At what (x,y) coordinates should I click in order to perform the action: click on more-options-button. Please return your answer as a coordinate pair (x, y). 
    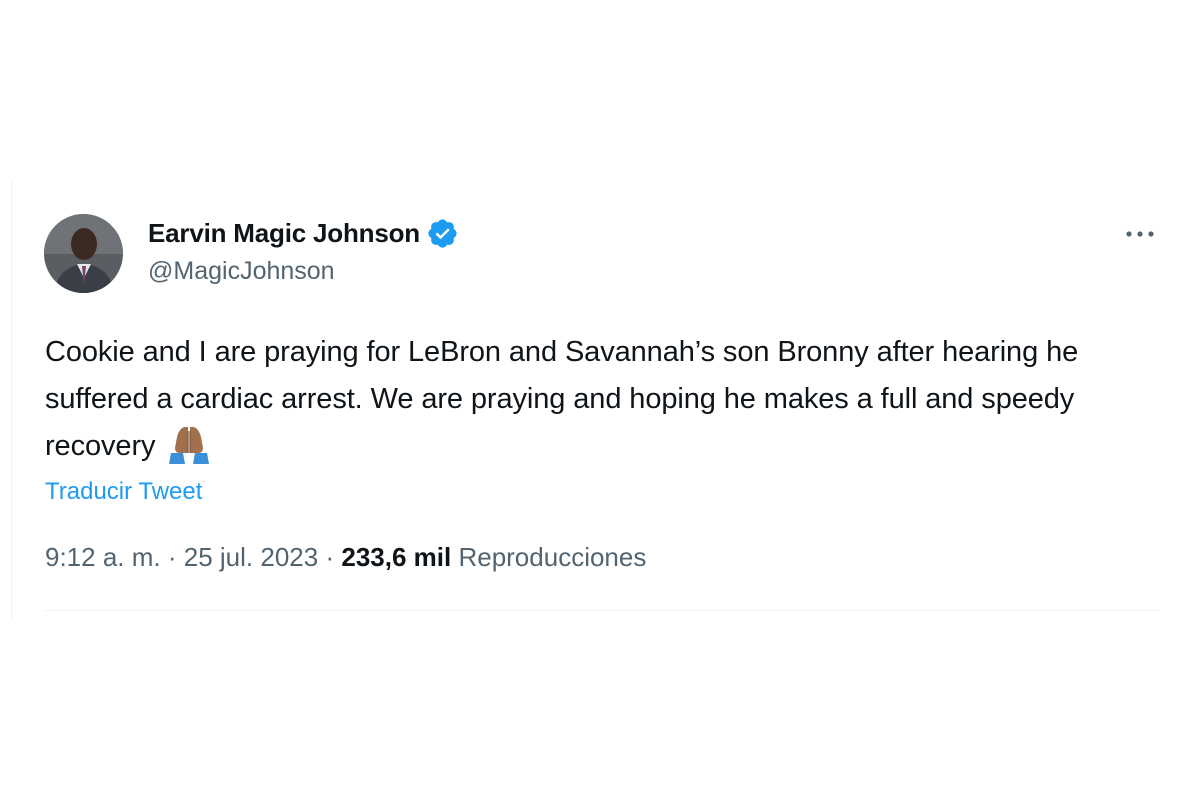
    Looking at the image, I should click on (1140, 234).